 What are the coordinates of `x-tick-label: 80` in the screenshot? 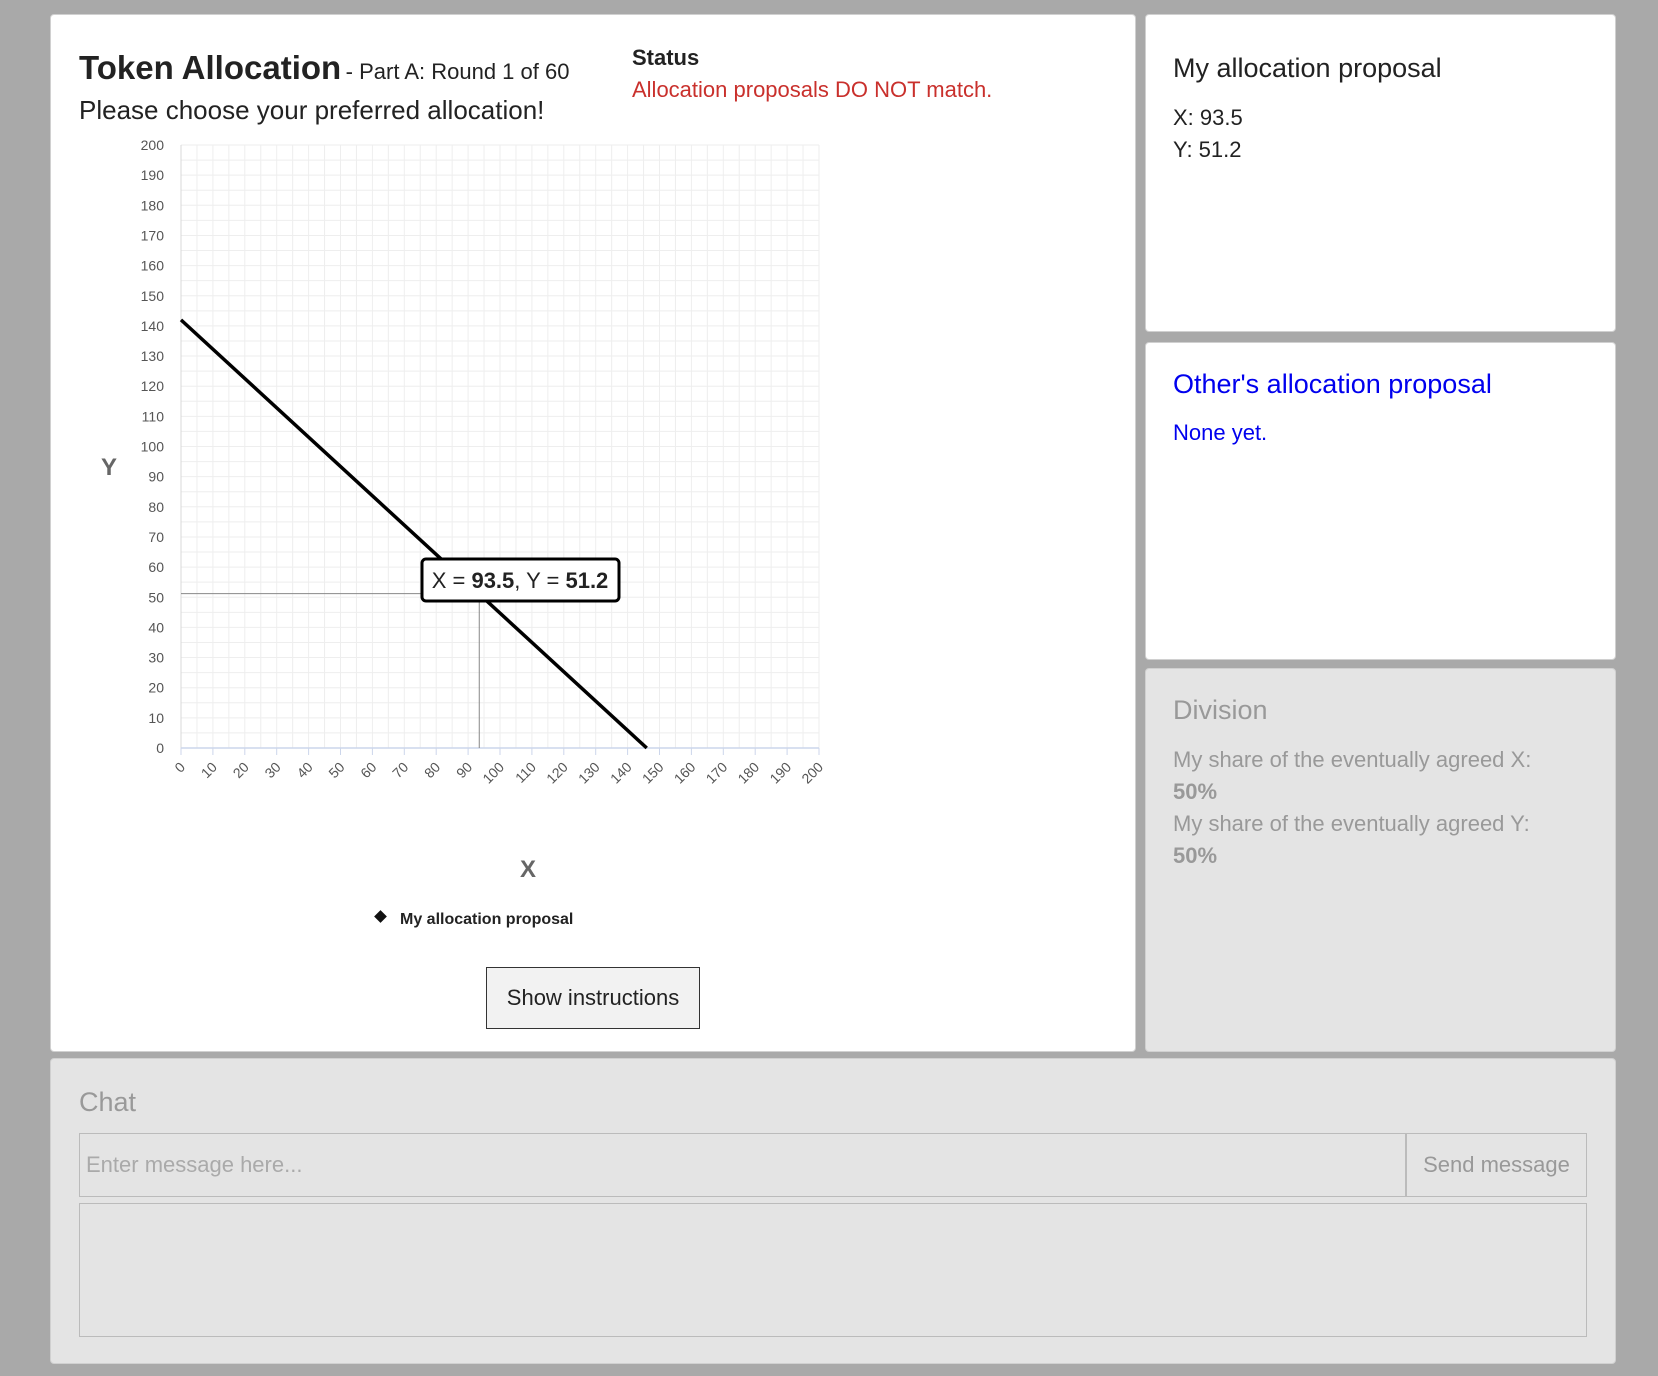 It's located at (432, 770).